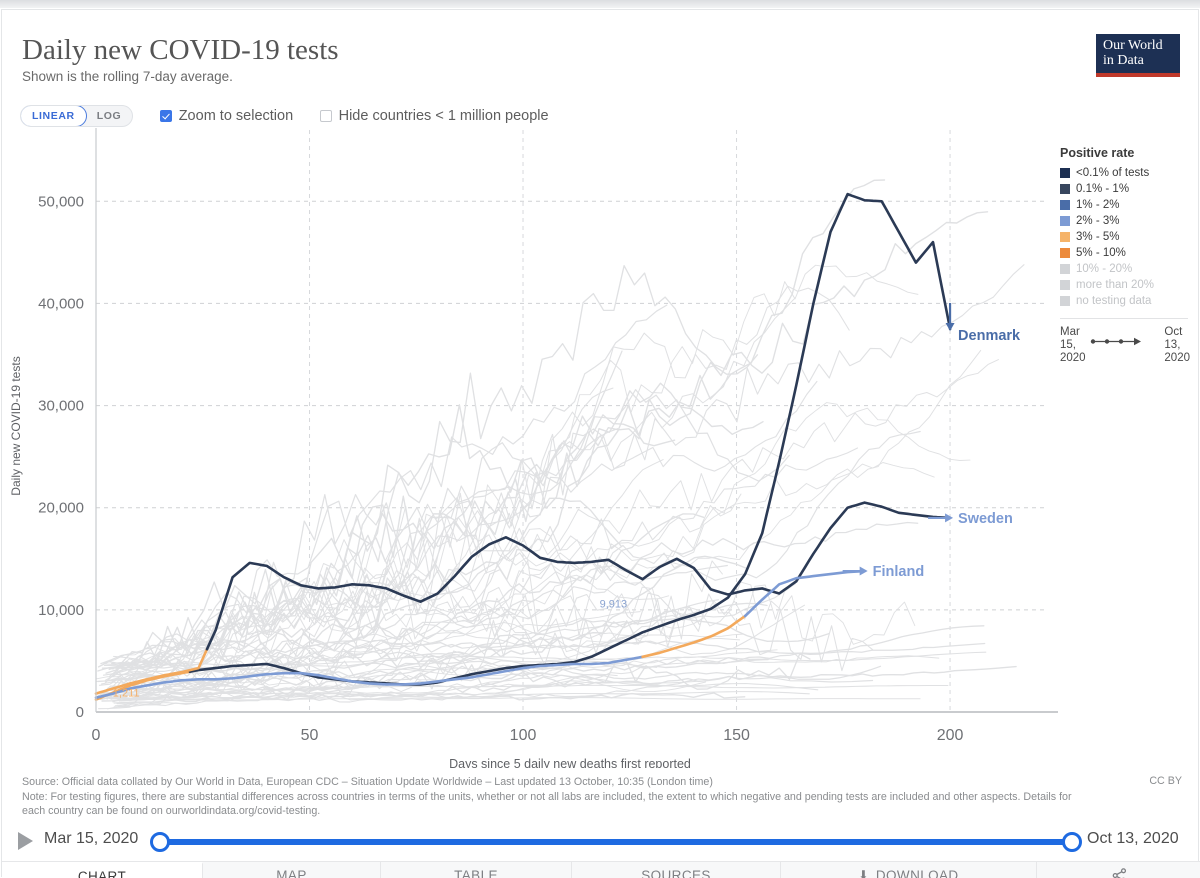 This screenshot has height=878, width=1200. I want to click on timeline-track, so click(616, 842).